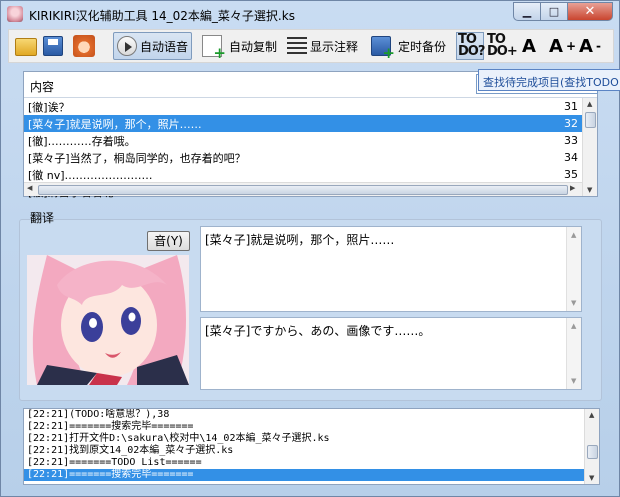 Image resolution: width=620 pixels, height=497 pixels. Describe the element at coordinates (573, 269) in the screenshot. I see `translation-scrollbar: ▲ ▼` at that location.